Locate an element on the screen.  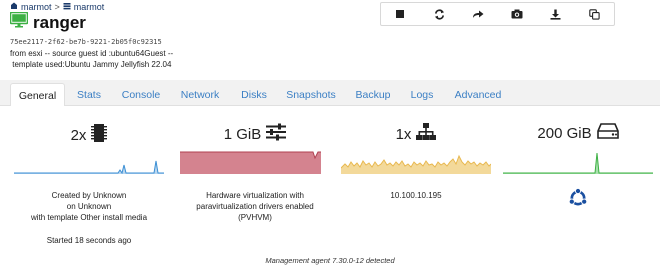
cpu-stat: 2x is located at coordinates (89, 135).